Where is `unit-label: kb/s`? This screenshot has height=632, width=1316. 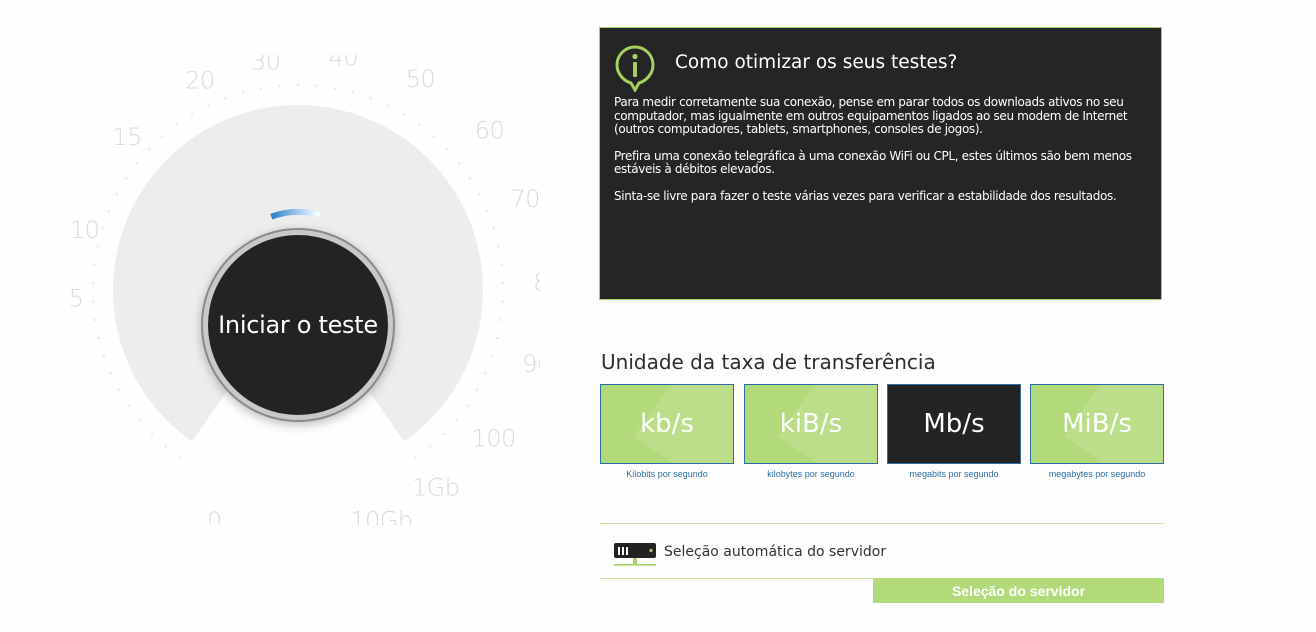 unit-label: kb/s is located at coordinates (667, 424).